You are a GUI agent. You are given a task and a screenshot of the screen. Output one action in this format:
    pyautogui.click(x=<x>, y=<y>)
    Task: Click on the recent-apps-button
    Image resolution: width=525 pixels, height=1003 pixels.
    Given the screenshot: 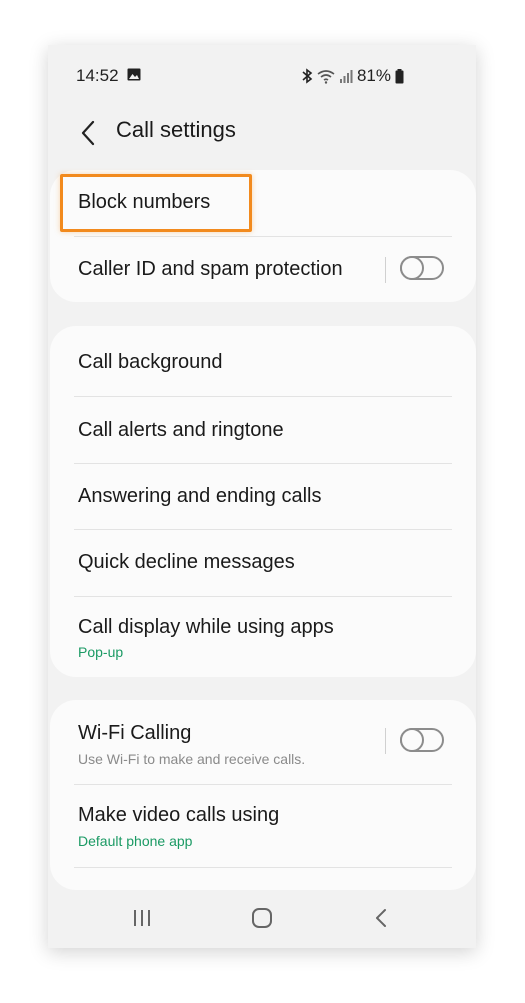 What is the action you would take?
    pyautogui.click(x=142, y=918)
    